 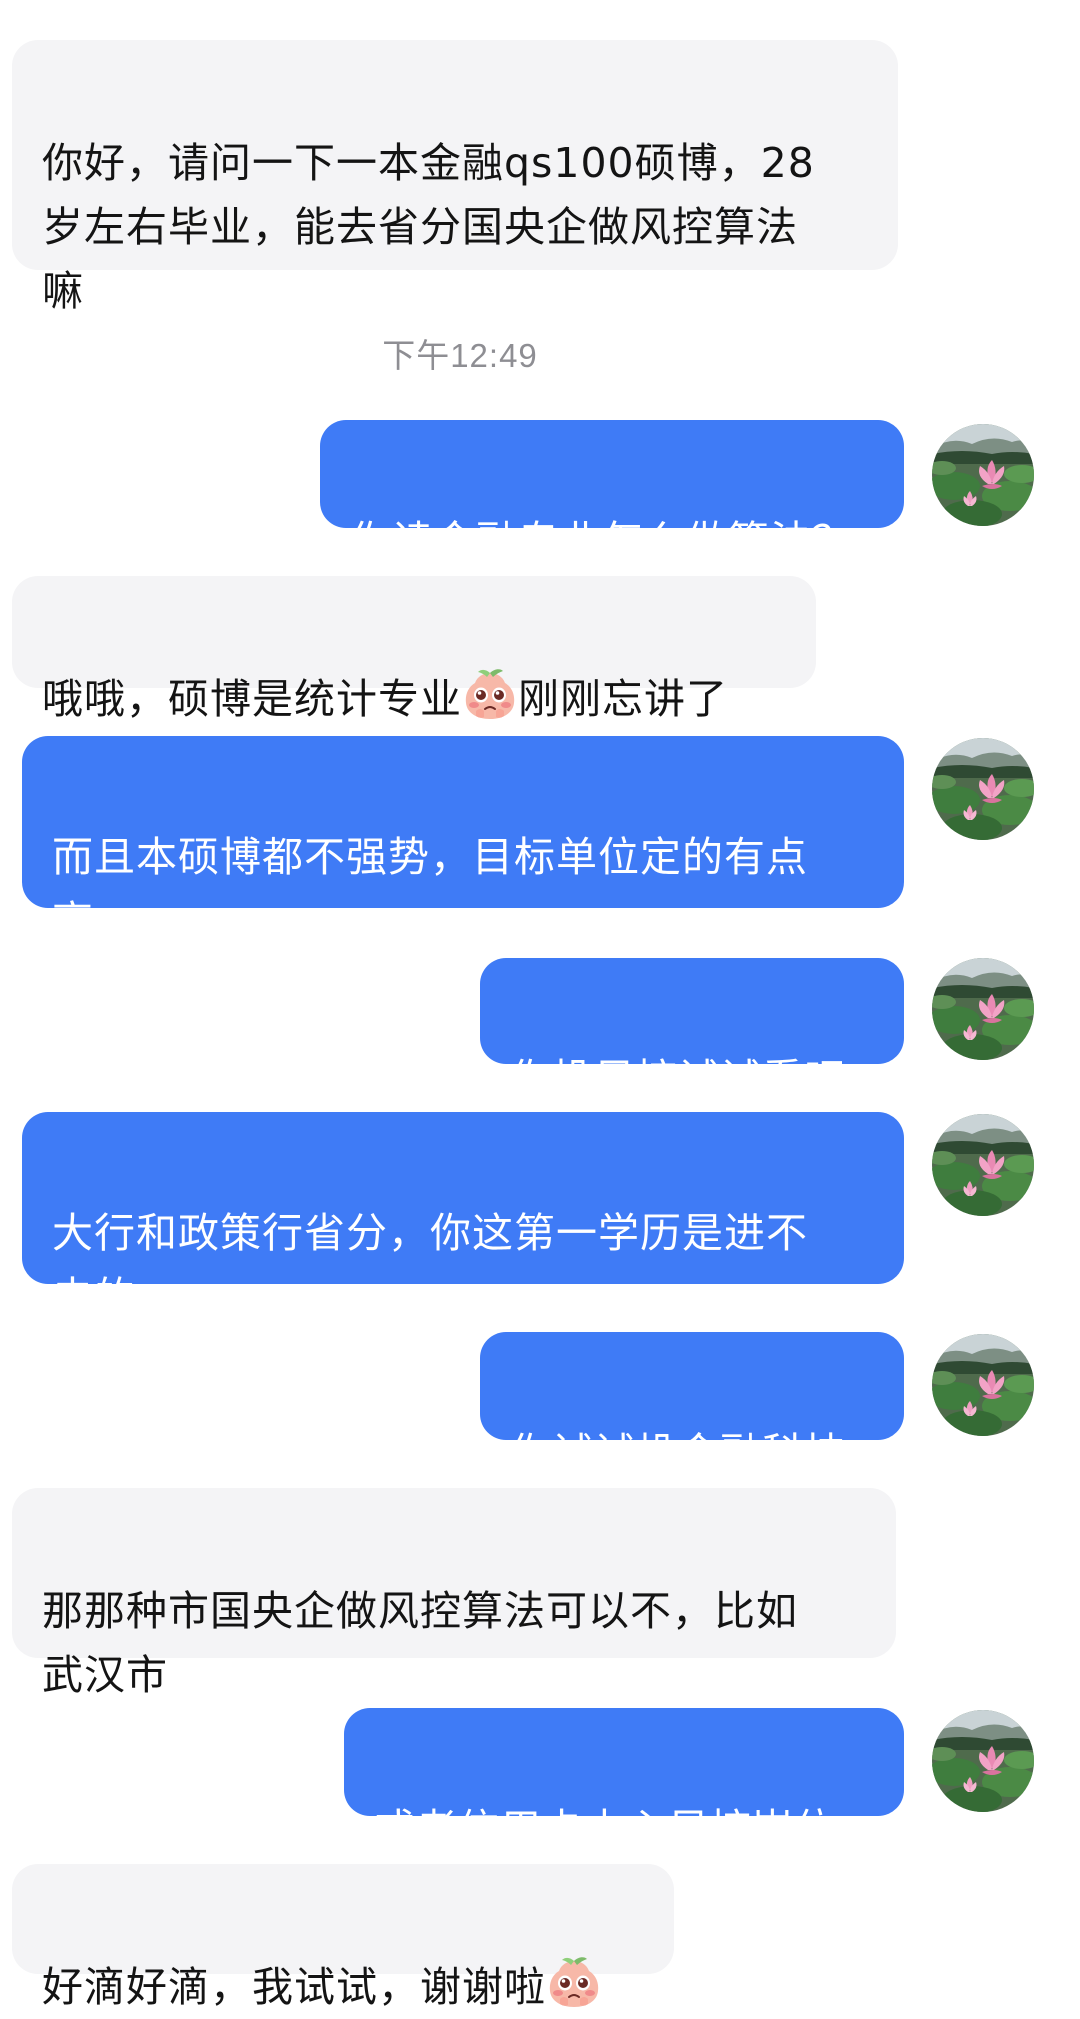 What do you see at coordinates (678, 1079) in the screenshot?
I see `message-text: 你投风控试试看吧` at bounding box center [678, 1079].